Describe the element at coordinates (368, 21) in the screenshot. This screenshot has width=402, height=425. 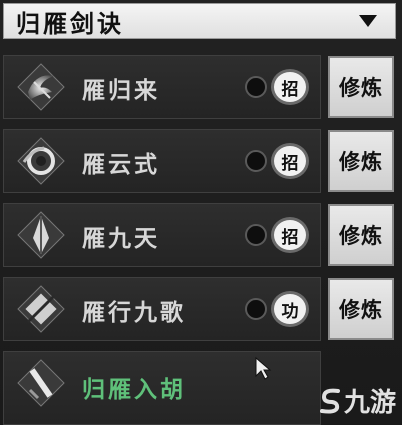
I see `triangle-down-icon` at that location.